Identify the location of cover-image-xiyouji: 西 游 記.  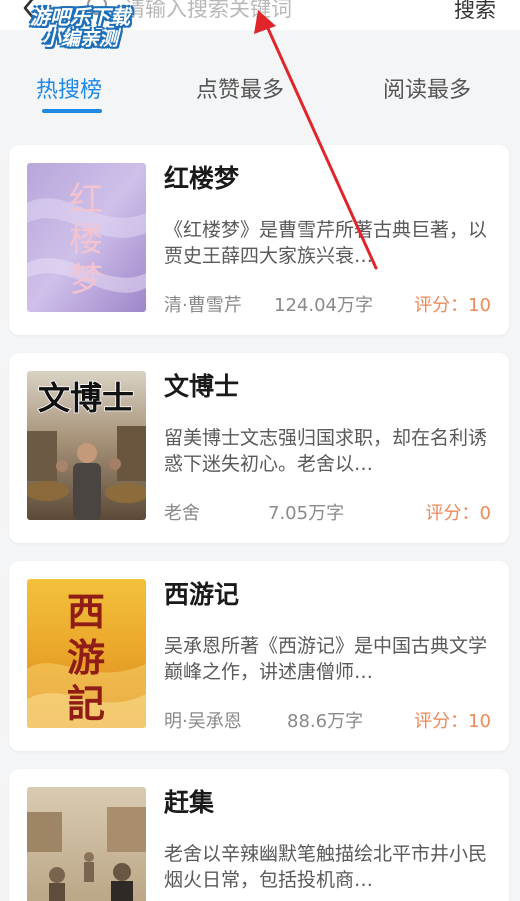
(86, 653).